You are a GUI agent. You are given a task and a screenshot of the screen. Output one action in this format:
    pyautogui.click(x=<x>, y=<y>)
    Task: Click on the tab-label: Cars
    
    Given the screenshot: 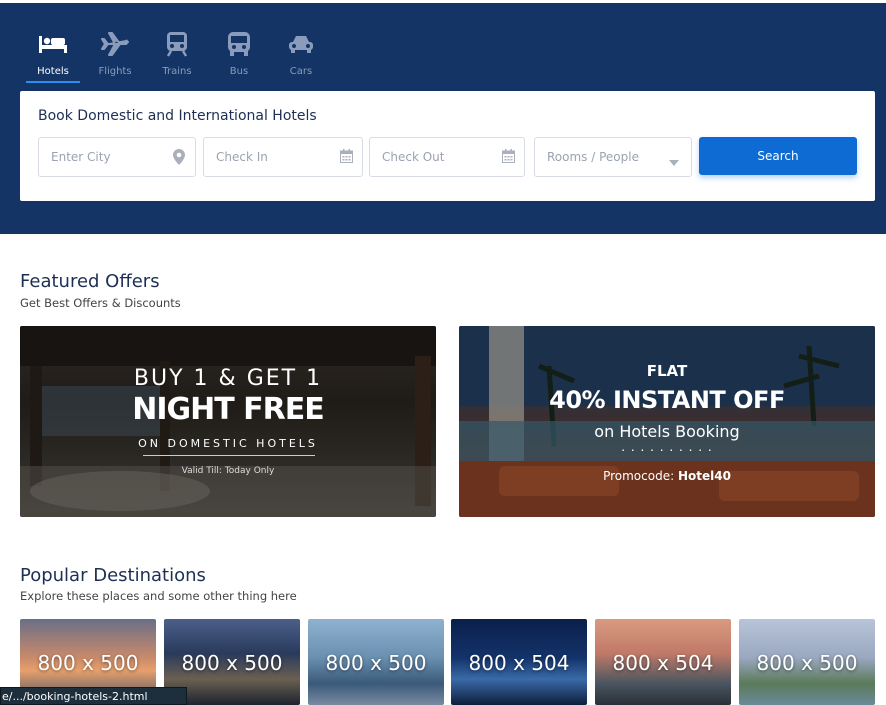 What is the action you would take?
    pyautogui.click(x=301, y=71)
    